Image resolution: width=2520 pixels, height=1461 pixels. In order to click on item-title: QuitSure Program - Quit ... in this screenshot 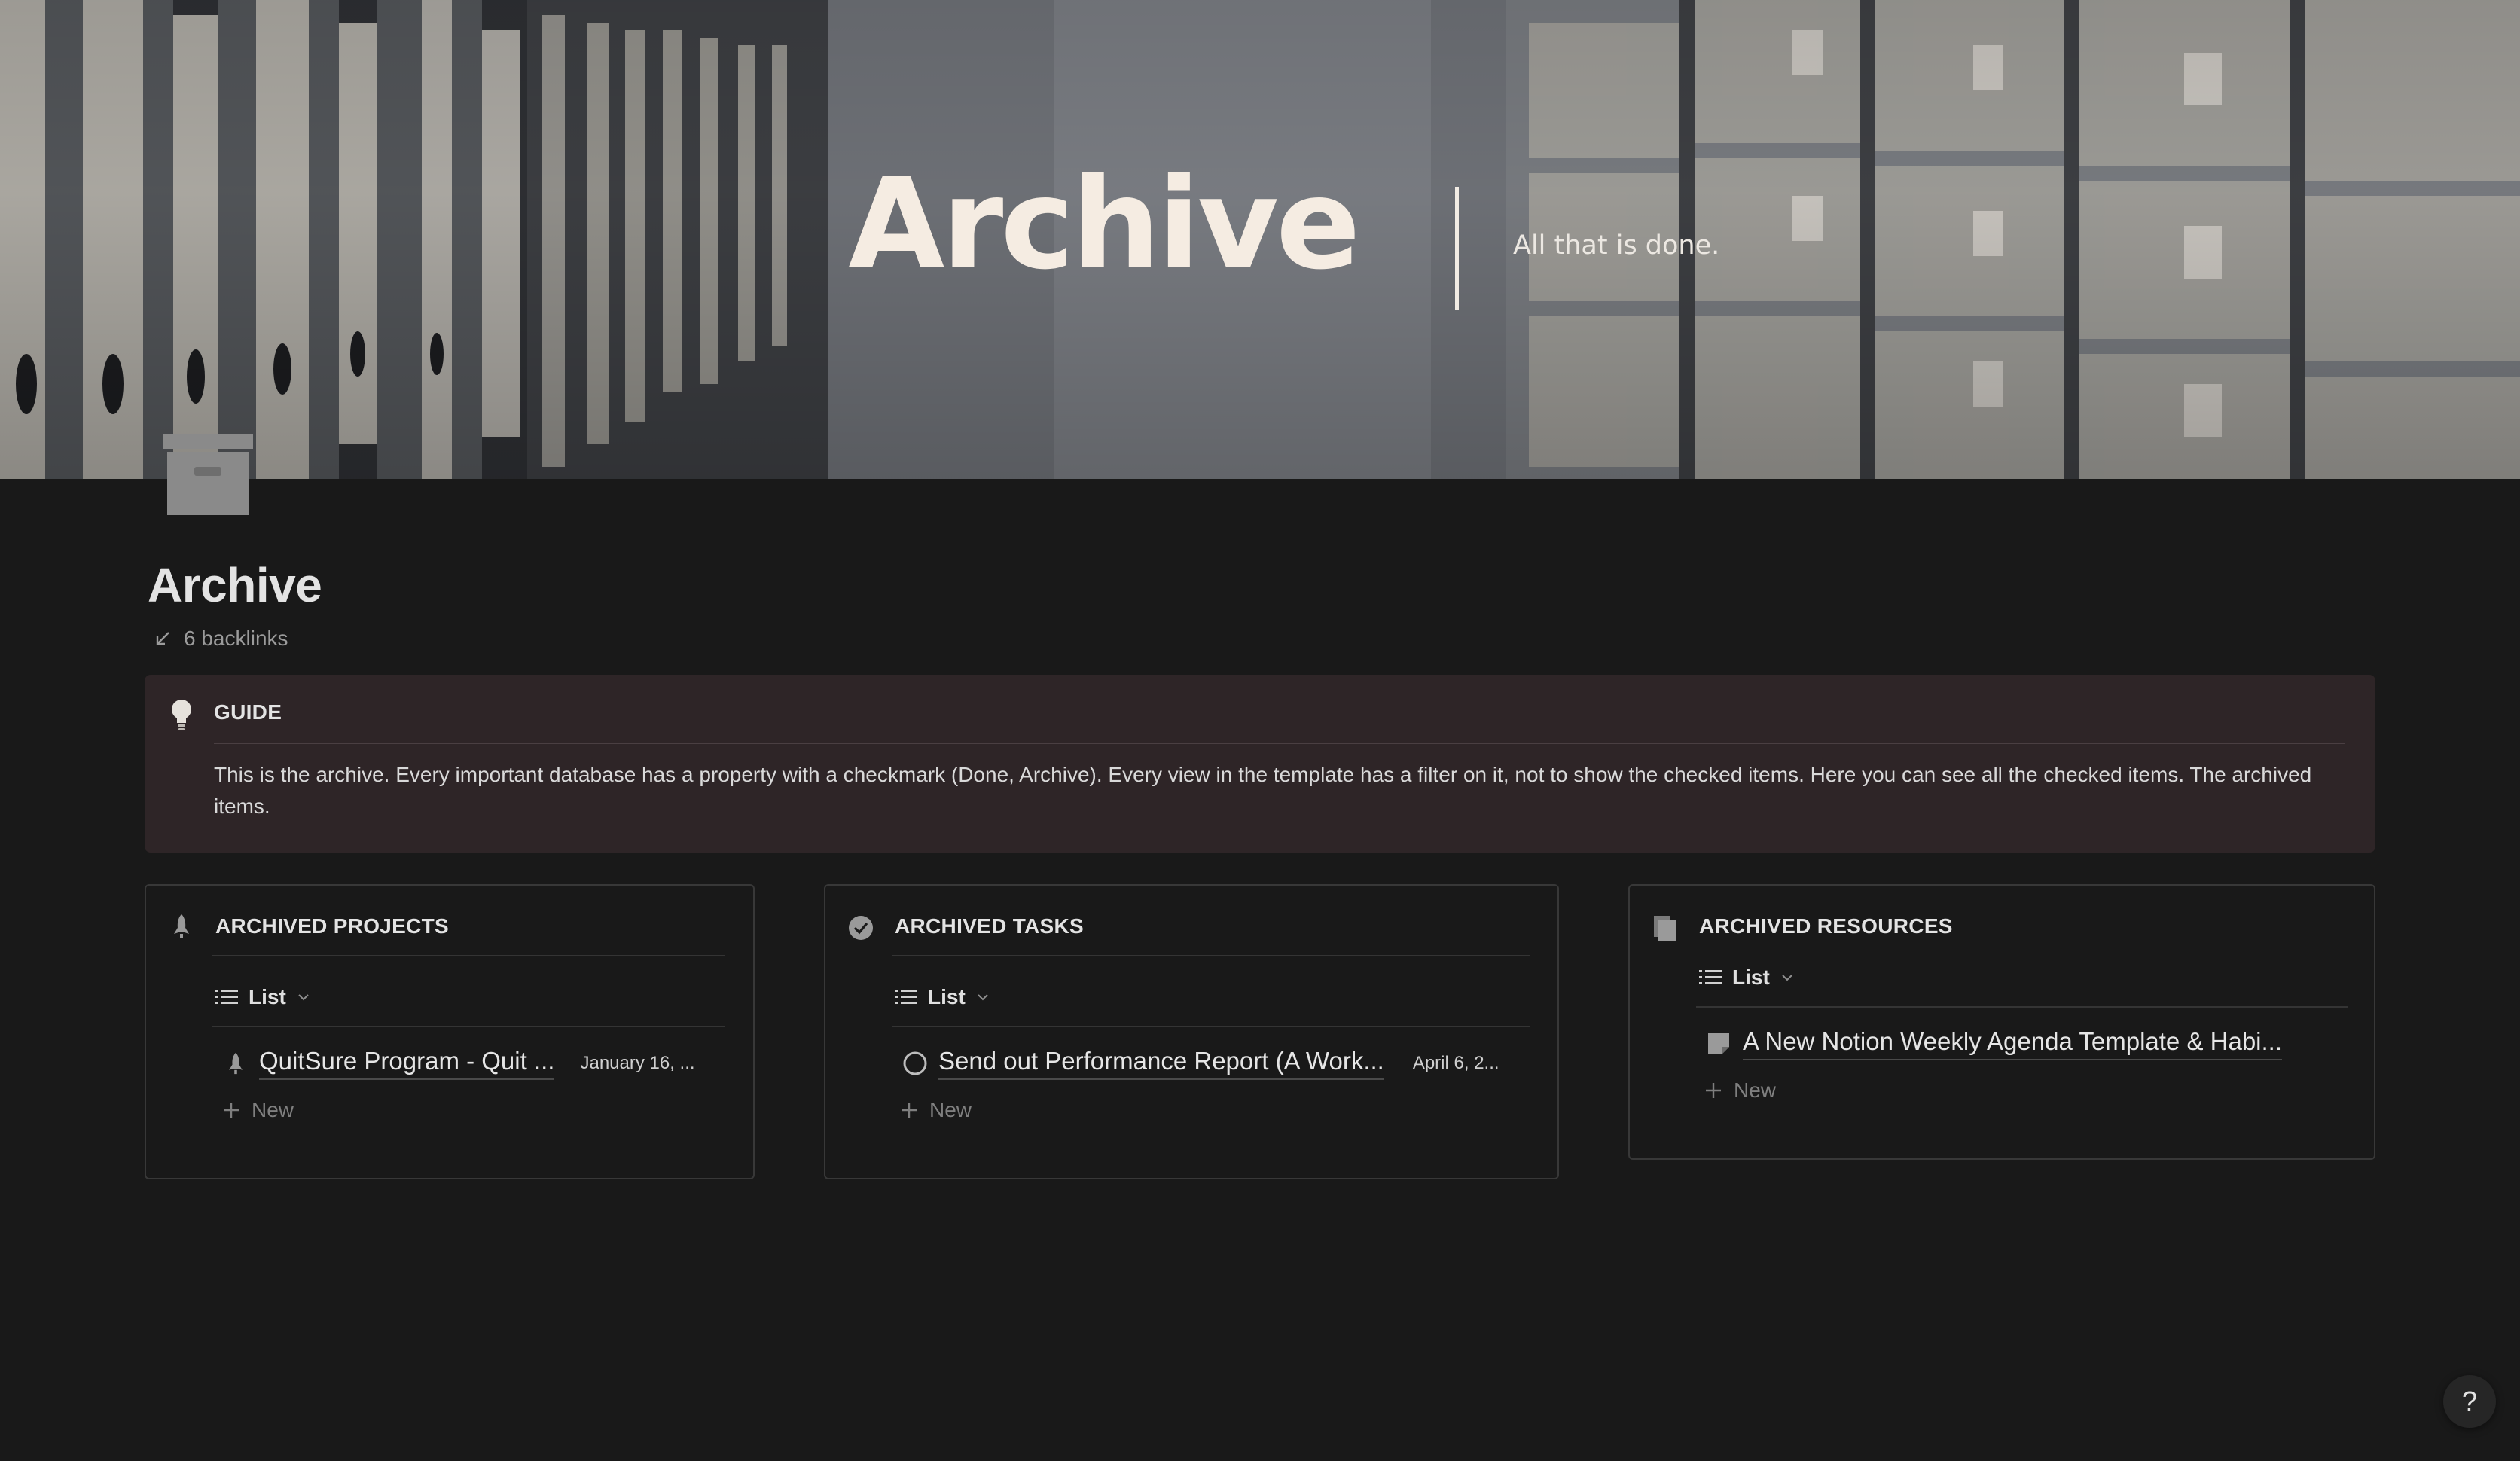, I will do `click(407, 1063)`.